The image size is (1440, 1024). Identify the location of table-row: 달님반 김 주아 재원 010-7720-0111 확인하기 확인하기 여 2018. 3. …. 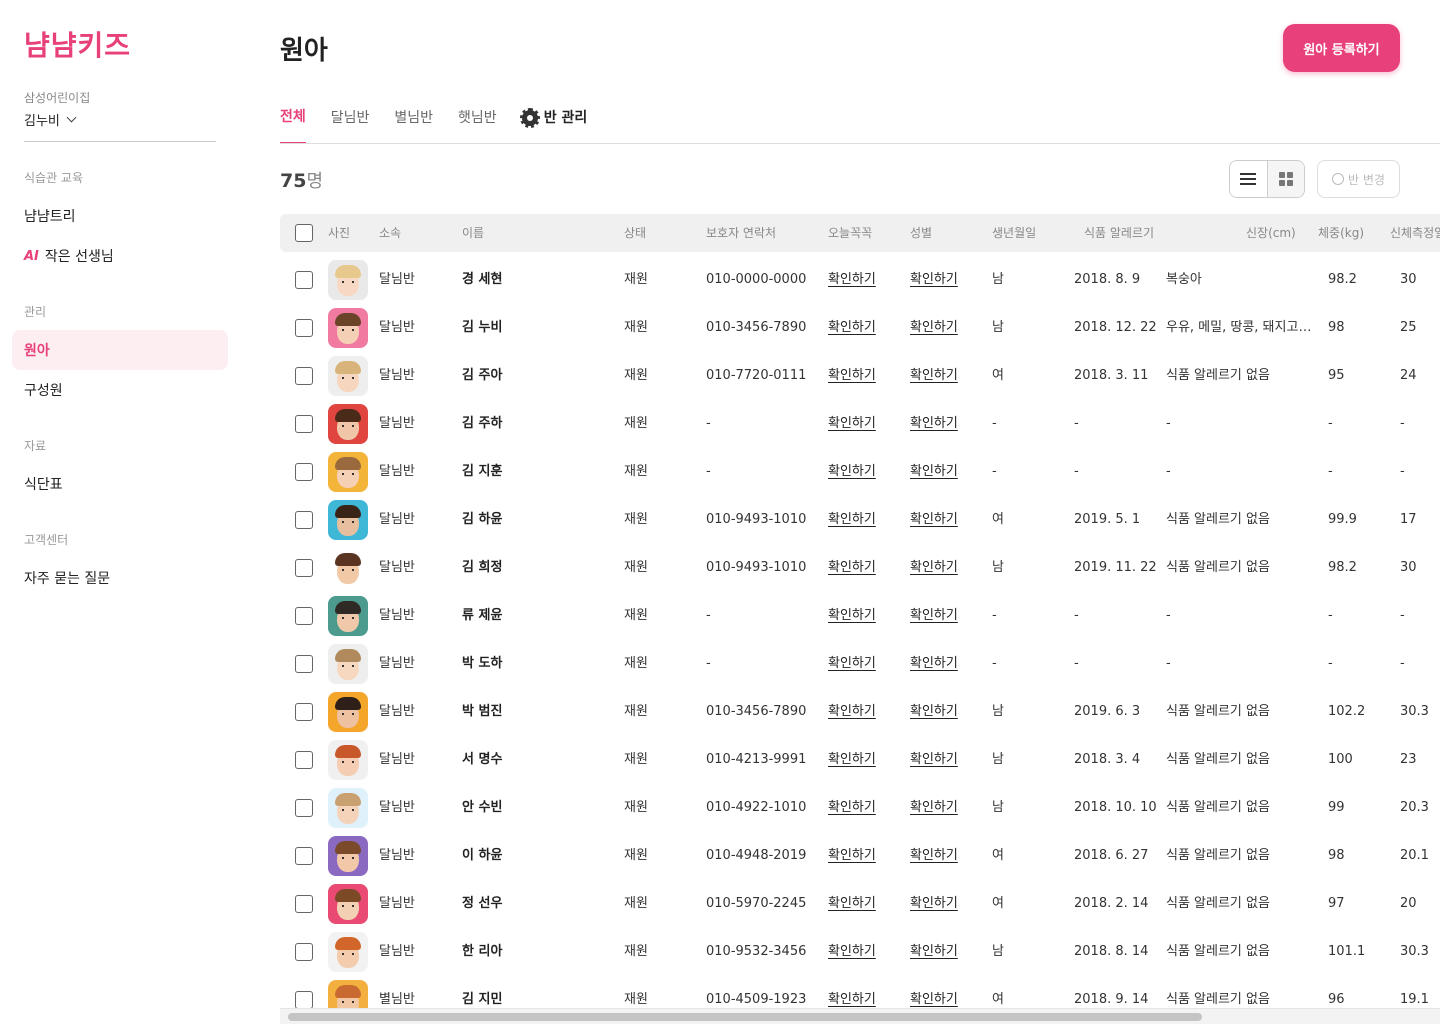
(860, 376).